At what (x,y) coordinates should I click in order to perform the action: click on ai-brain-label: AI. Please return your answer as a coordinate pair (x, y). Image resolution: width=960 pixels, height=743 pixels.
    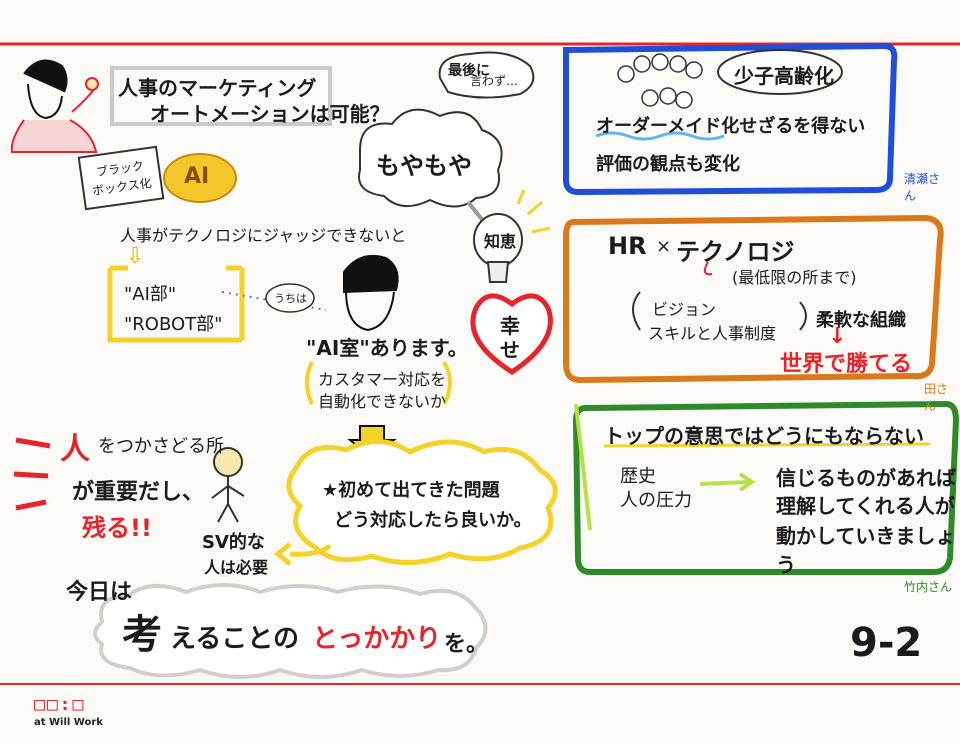
    Looking at the image, I should click on (197, 176).